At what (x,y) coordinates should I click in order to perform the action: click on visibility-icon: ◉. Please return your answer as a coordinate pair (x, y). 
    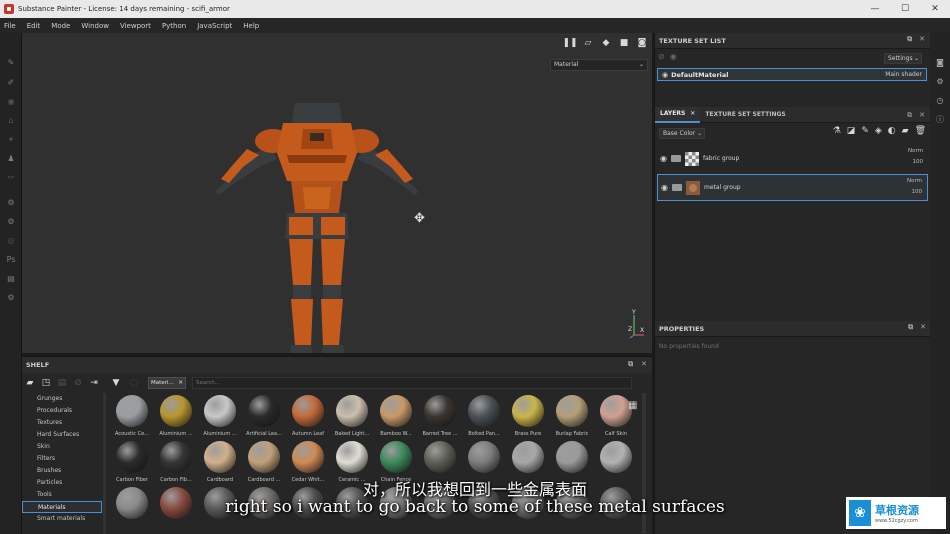
    Looking at the image, I should click on (673, 56).